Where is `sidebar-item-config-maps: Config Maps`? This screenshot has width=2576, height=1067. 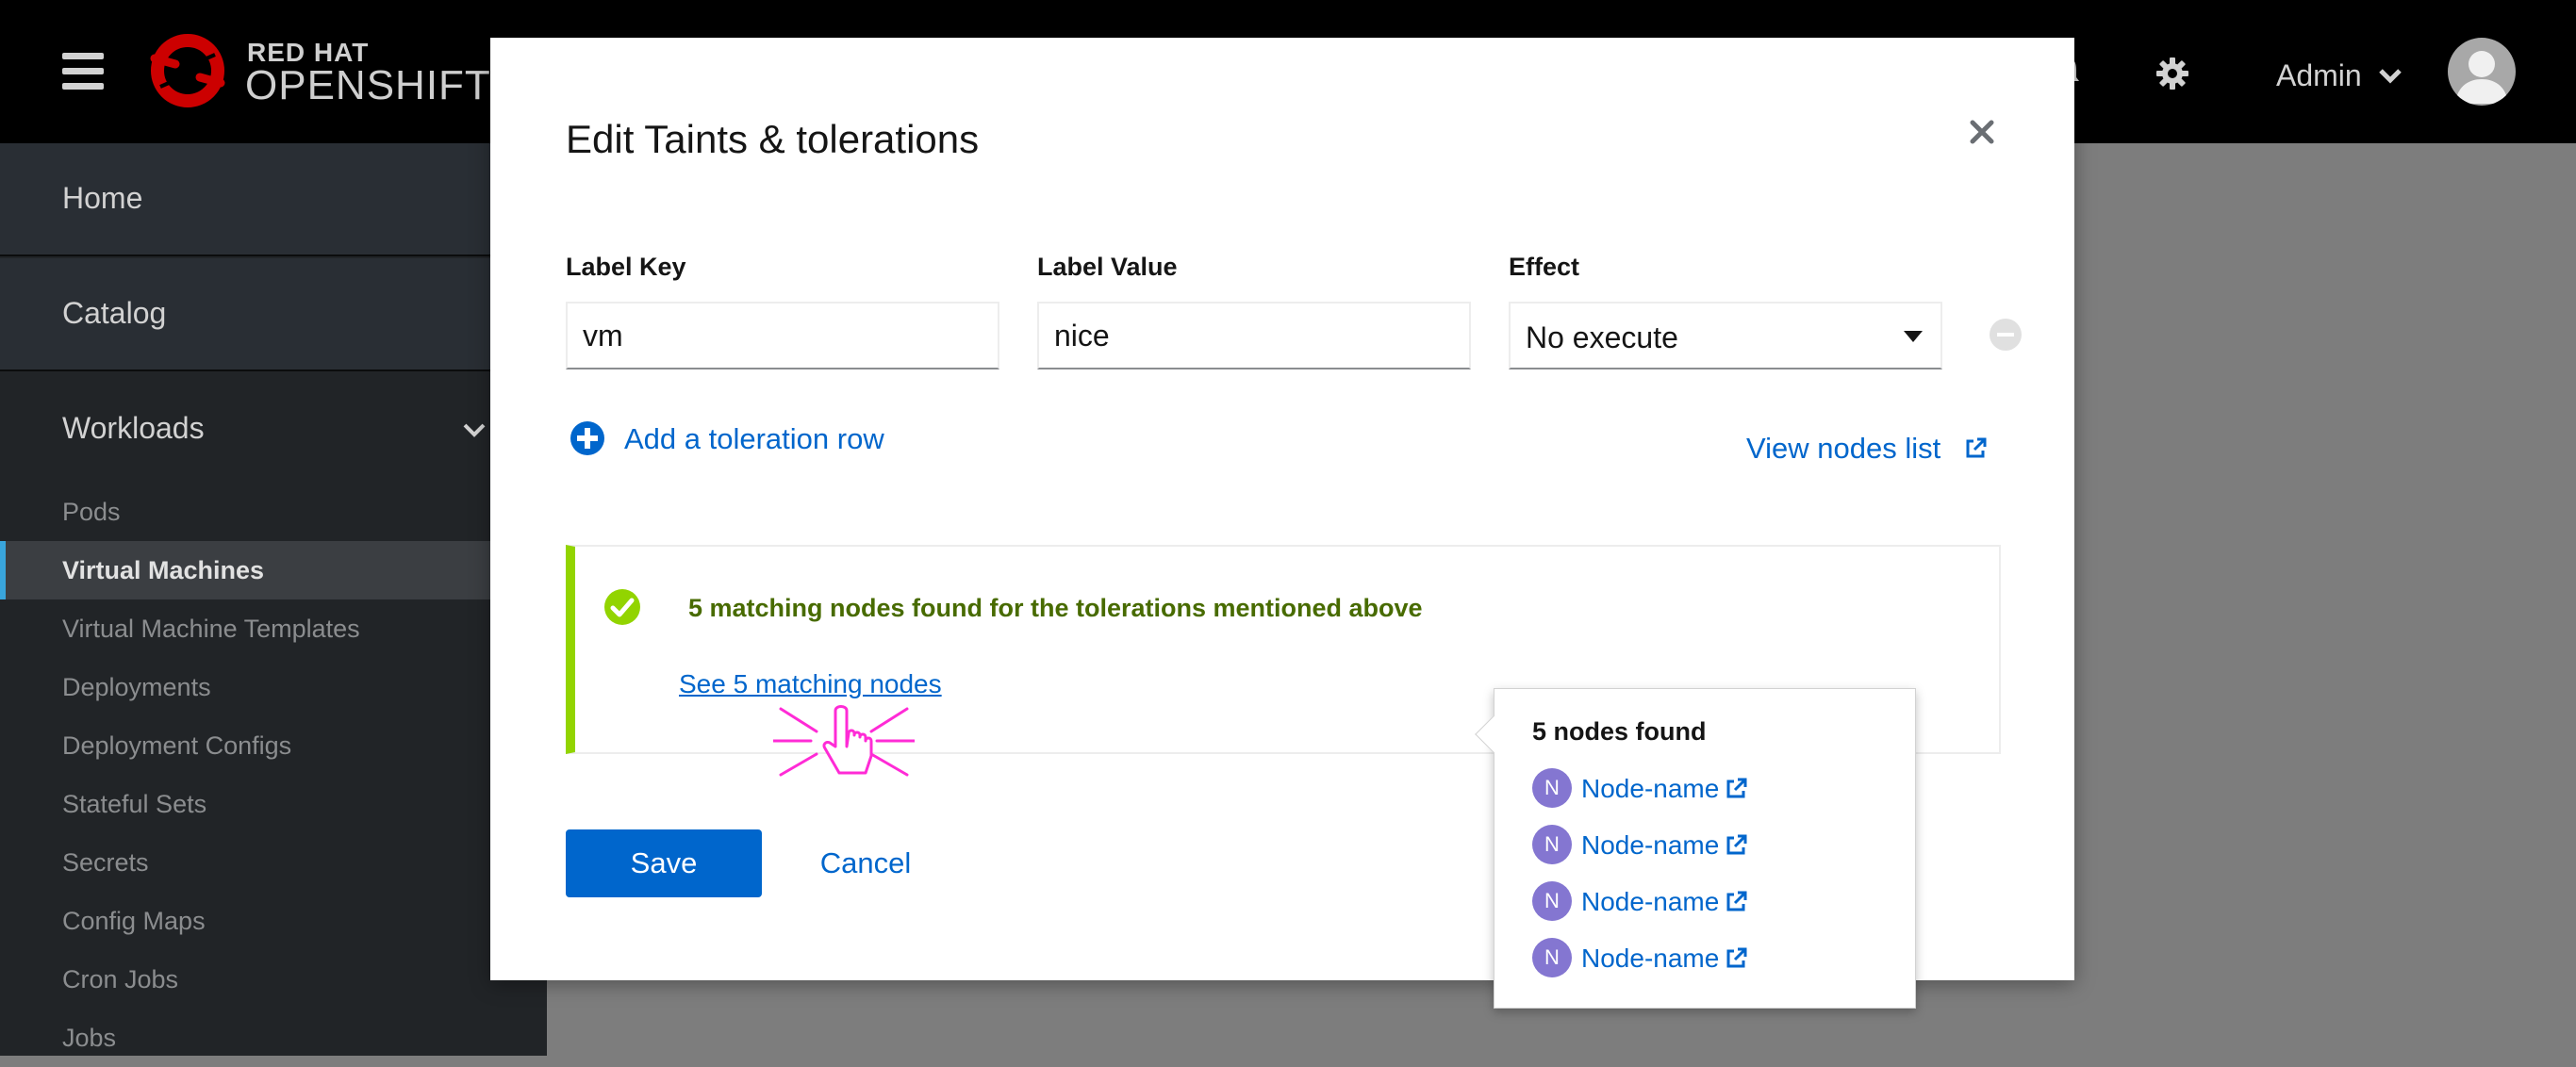
sidebar-item-config-maps: Config Maps is located at coordinates (273, 921).